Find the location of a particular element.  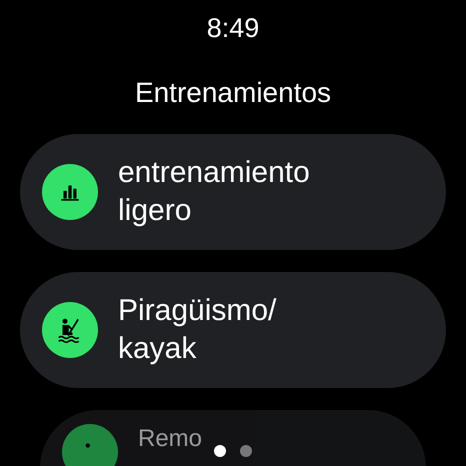

item-label: entrenamiento ligero is located at coordinates (214, 192).